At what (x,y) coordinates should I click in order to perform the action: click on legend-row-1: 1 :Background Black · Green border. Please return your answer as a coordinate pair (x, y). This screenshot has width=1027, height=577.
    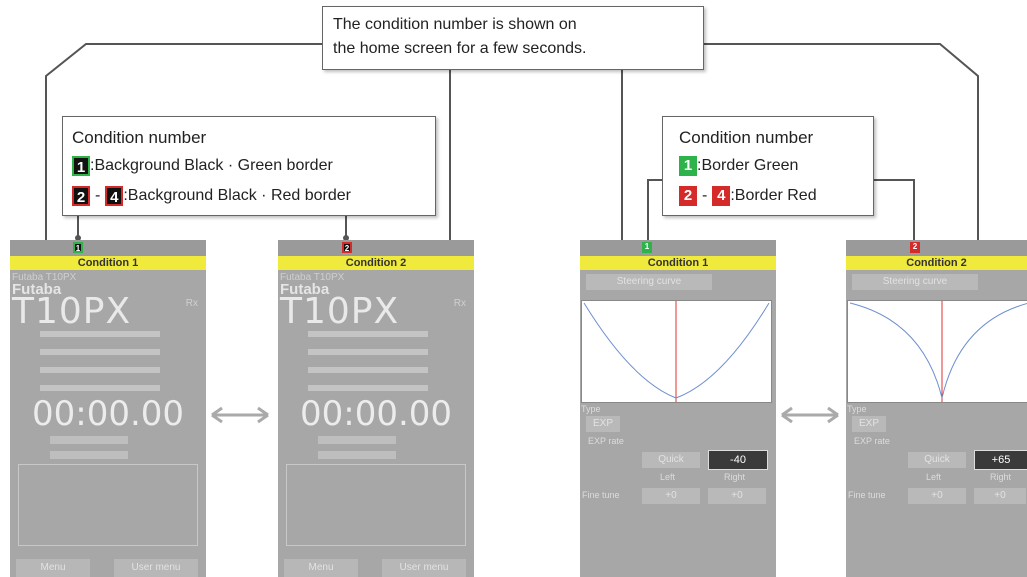
    Looking at the image, I should click on (249, 166).